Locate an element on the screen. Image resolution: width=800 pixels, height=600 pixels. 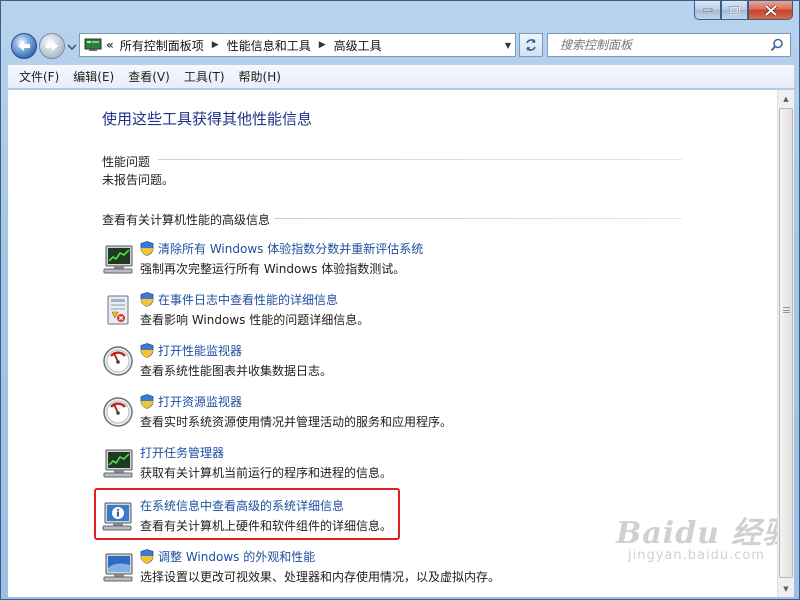
page-title: 使用这些工具获得其他性能信息 is located at coordinates (207, 119).